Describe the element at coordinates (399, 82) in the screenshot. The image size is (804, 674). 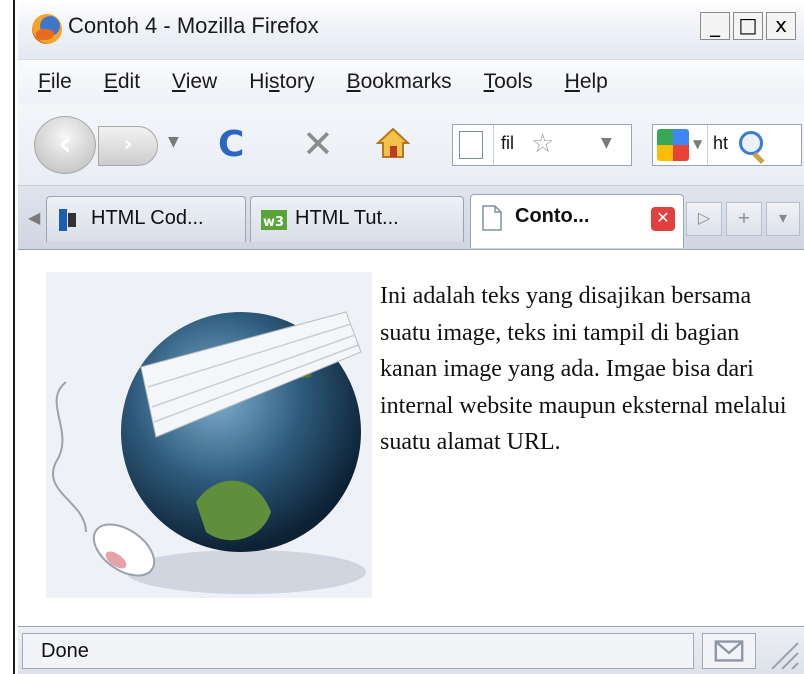
I see `menu-bookmarks: Bookmarks` at that location.